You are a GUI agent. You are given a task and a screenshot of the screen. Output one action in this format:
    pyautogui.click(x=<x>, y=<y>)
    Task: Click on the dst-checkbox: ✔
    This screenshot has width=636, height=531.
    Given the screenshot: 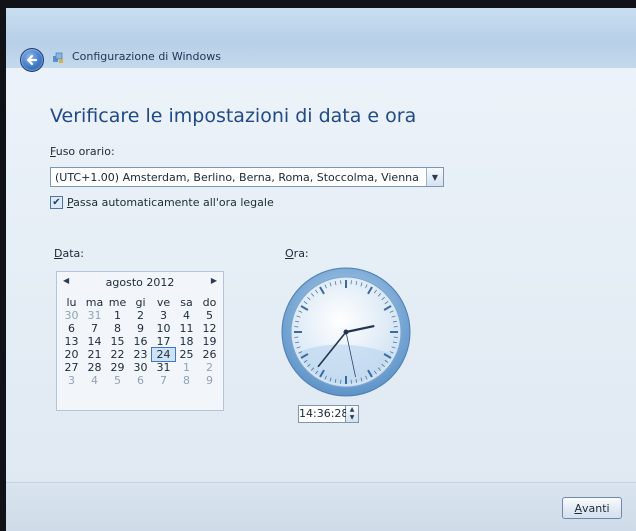 What is the action you would take?
    pyautogui.click(x=56, y=202)
    